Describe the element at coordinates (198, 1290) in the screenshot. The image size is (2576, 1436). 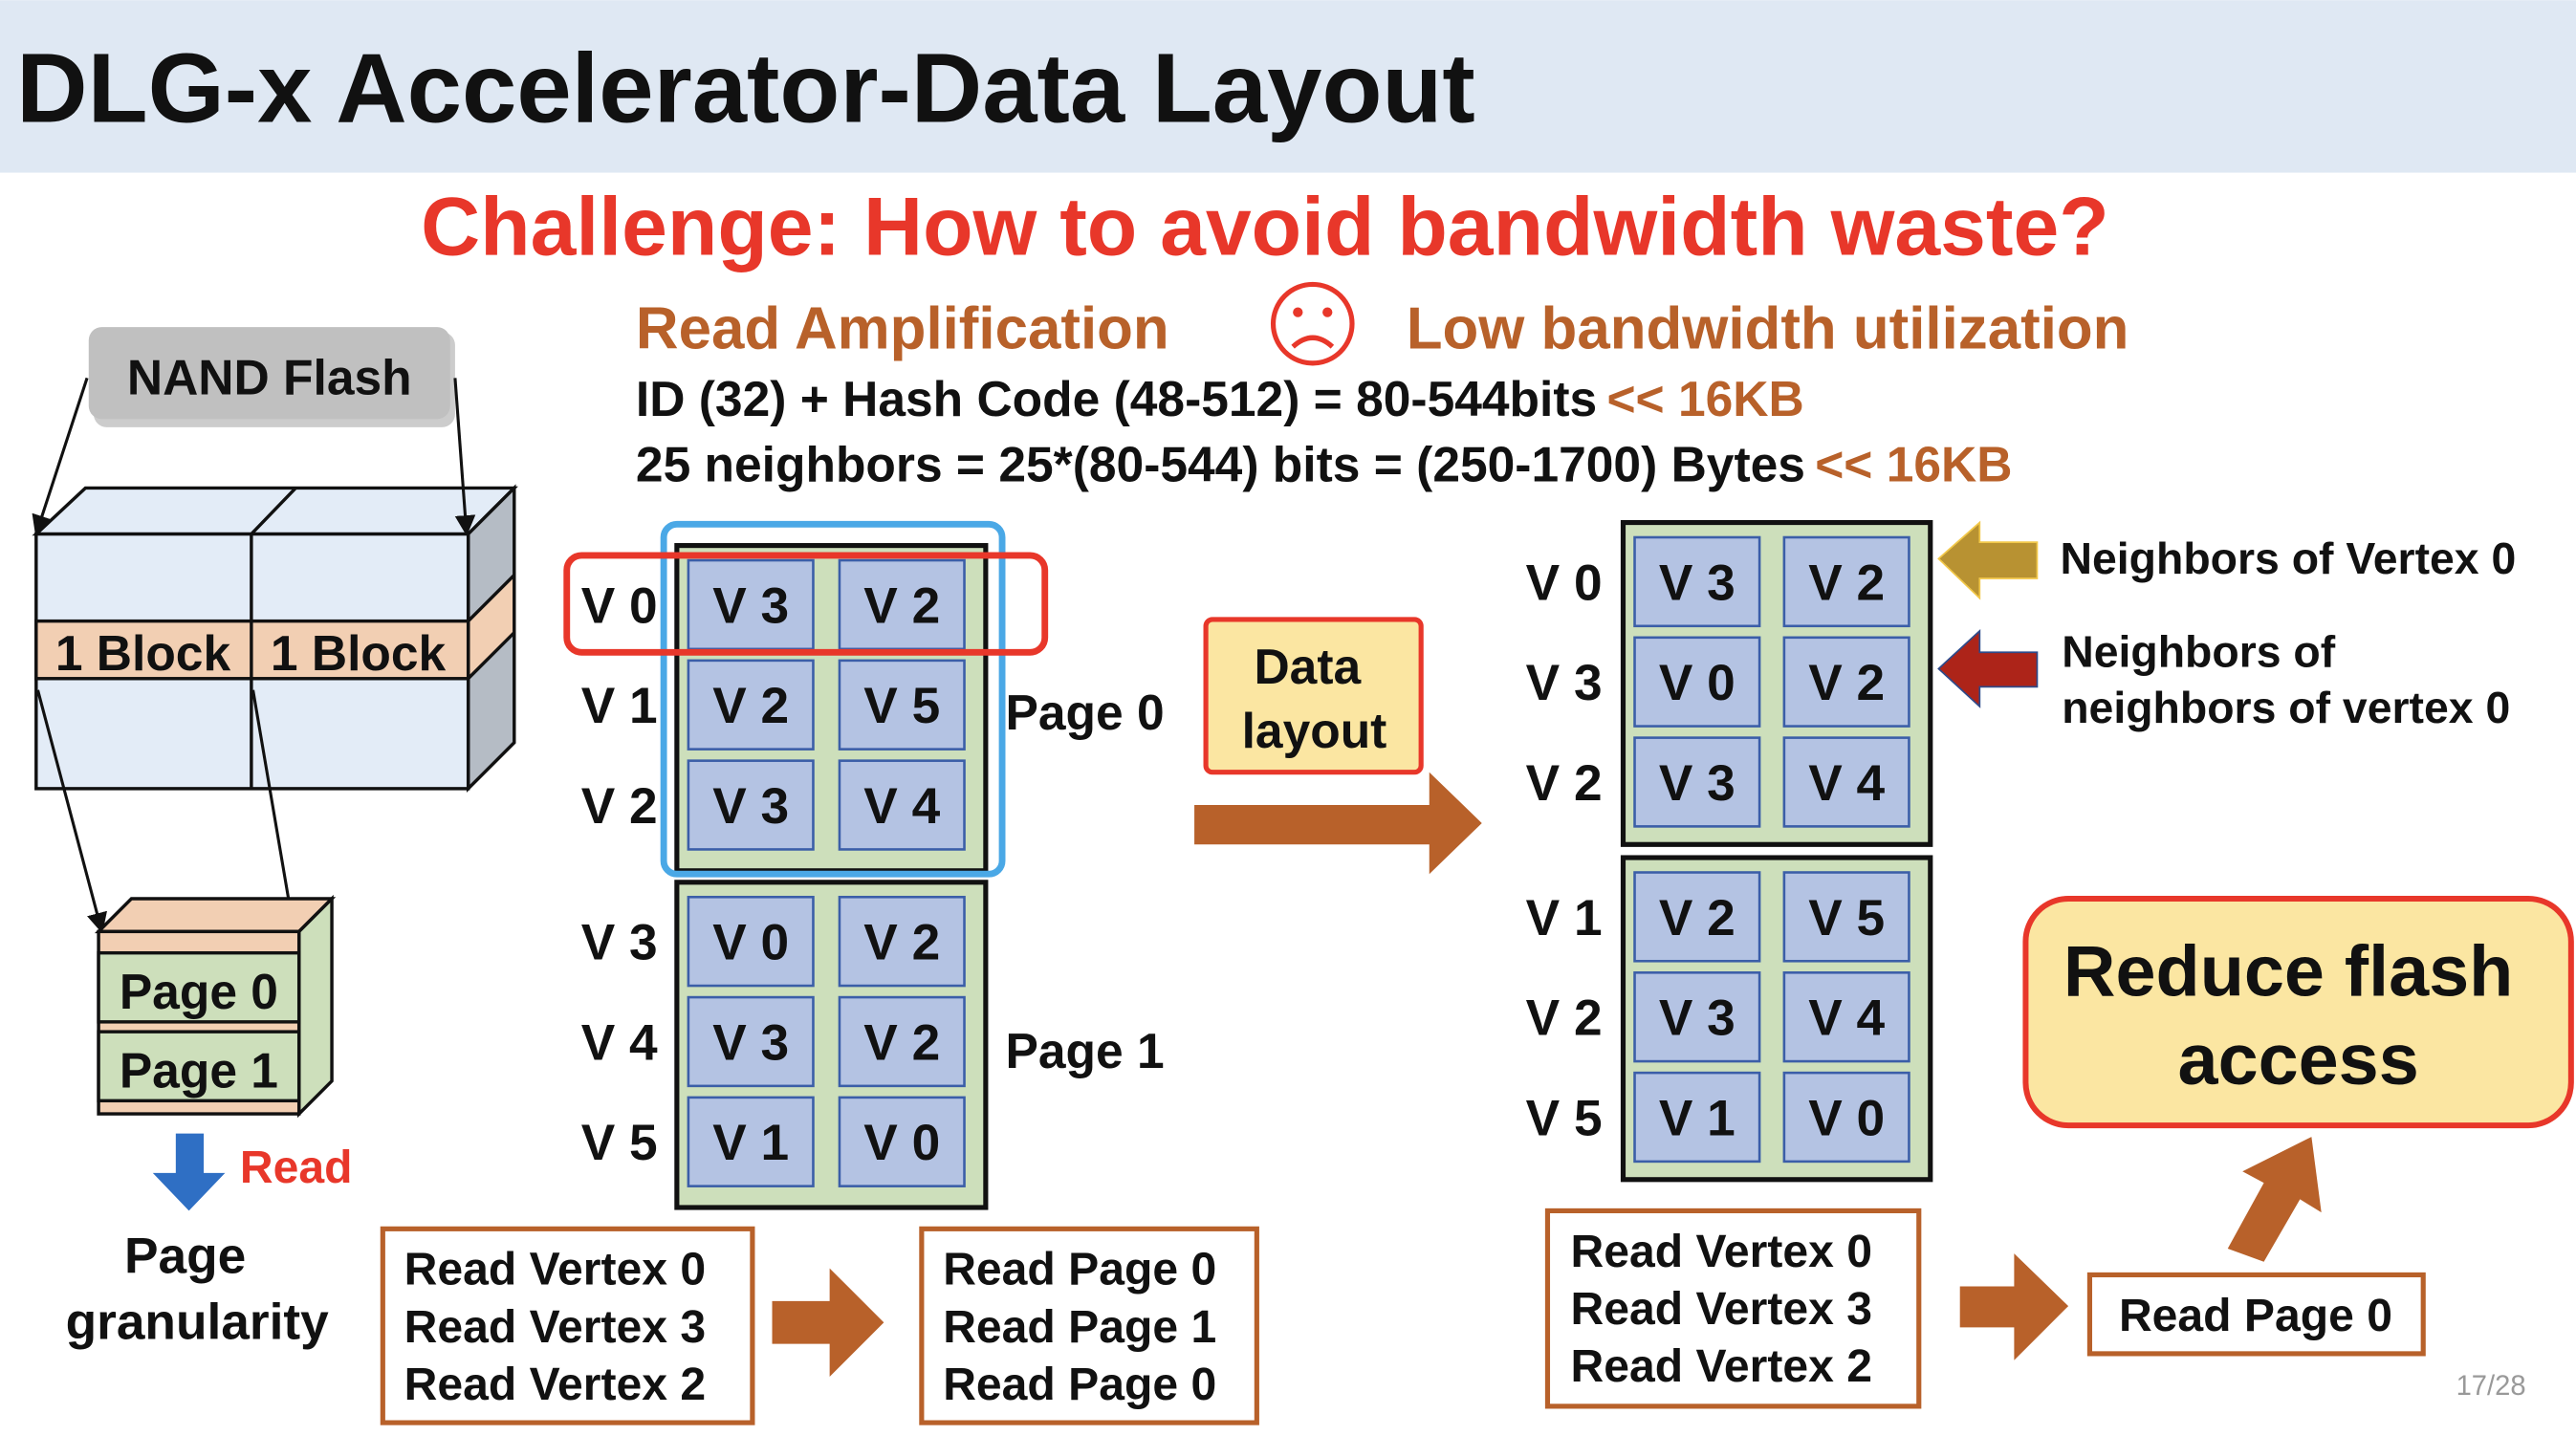
I see `page-granularity: Page granularity` at that location.